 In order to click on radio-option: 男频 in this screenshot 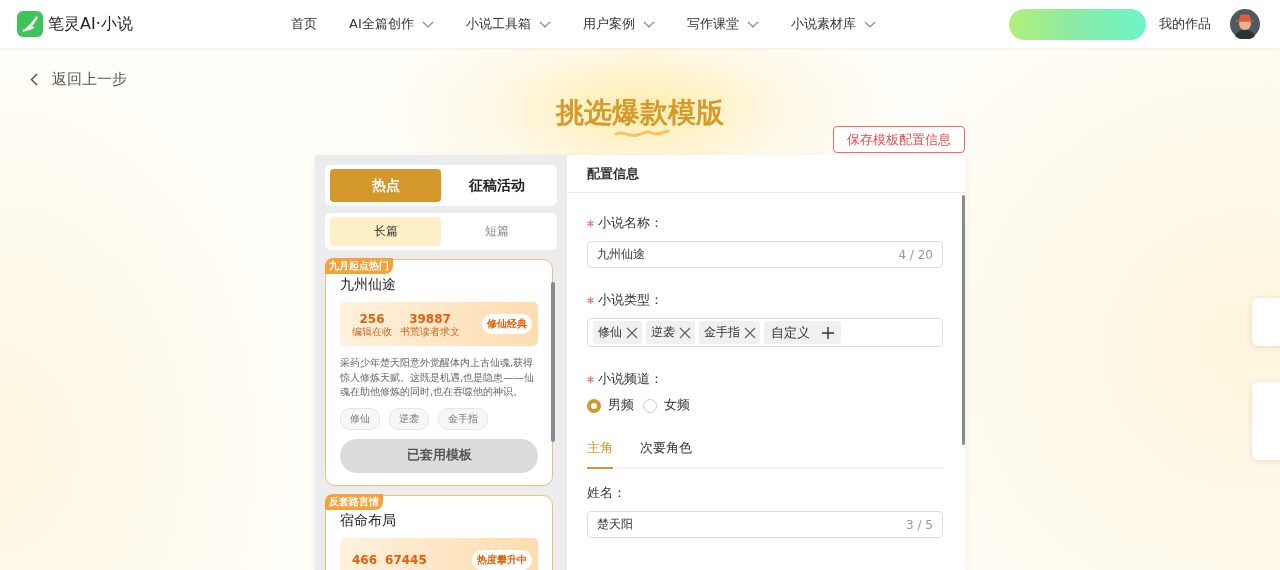, I will do `click(610, 405)`.